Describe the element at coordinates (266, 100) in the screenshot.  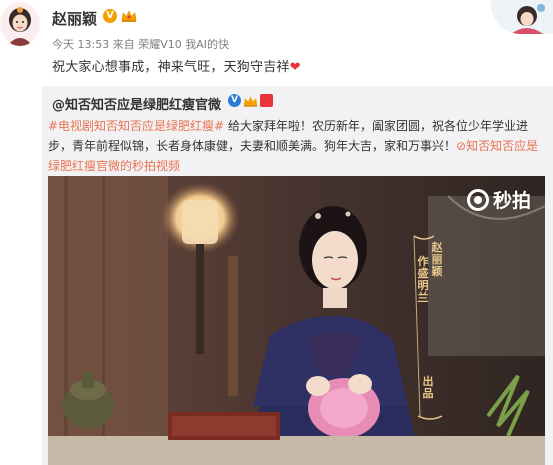
I see `red-badge-icon` at that location.